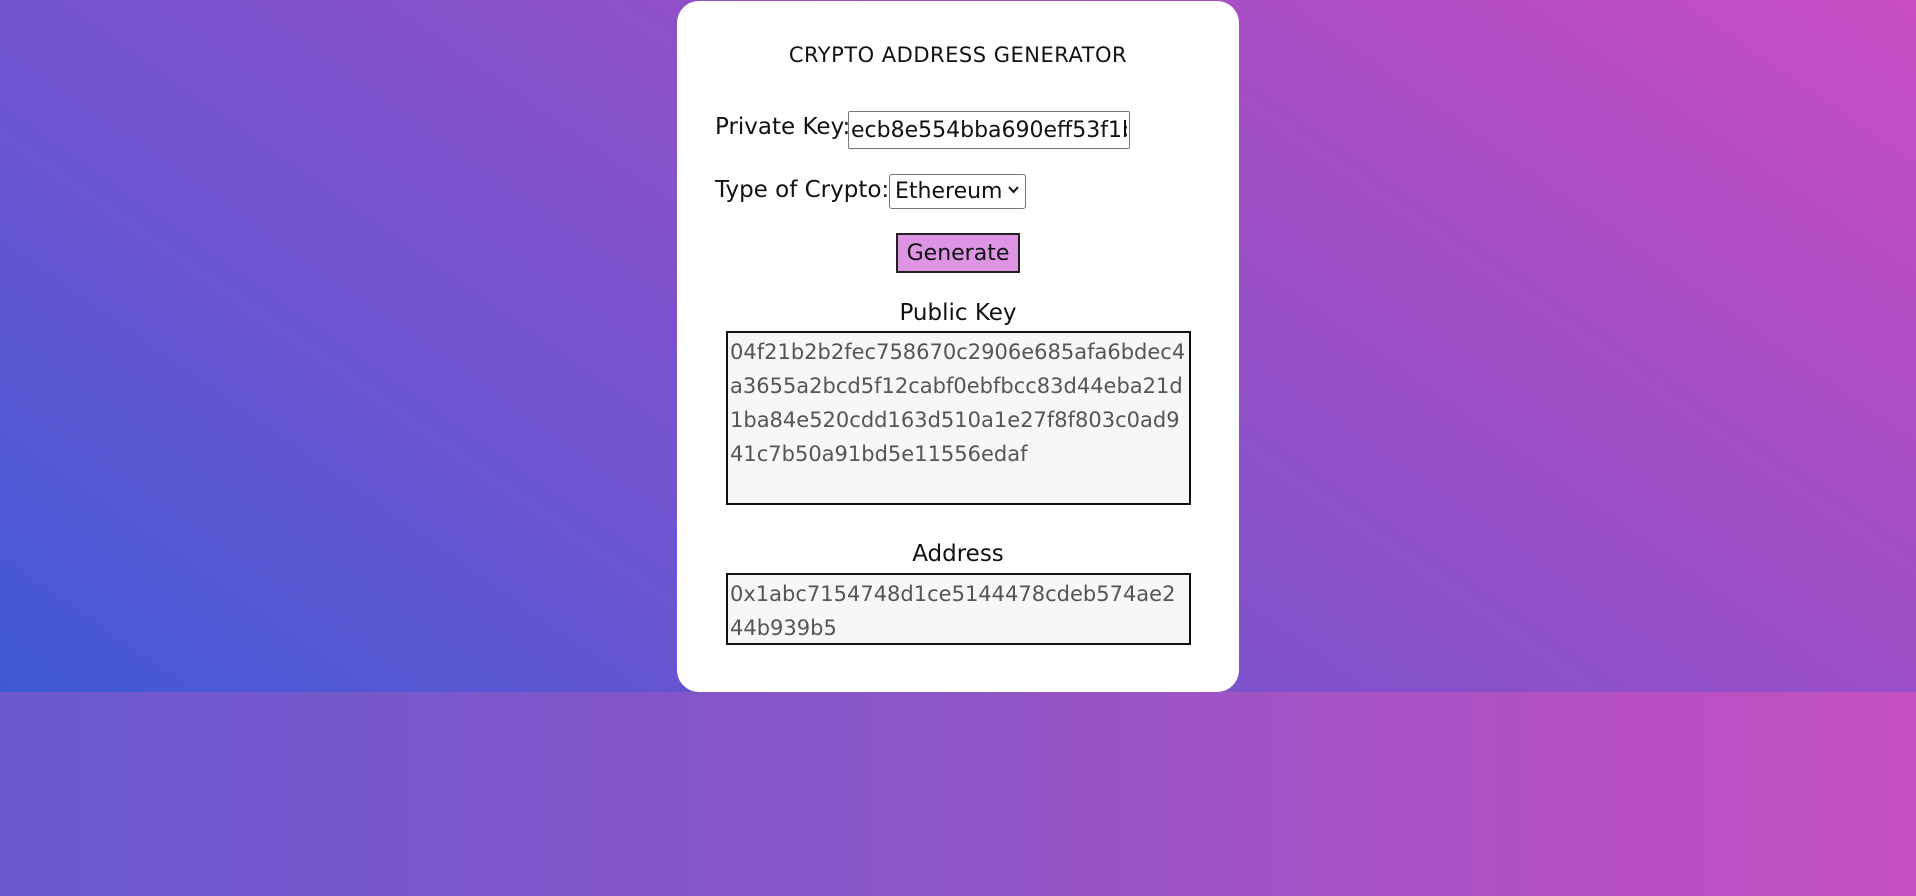 This screenshot has width=1916, height=896. Describe the element at coordinates (949, 191) in the screenshot. I see `crypto-type-selected-value: Ethereum` at that location.